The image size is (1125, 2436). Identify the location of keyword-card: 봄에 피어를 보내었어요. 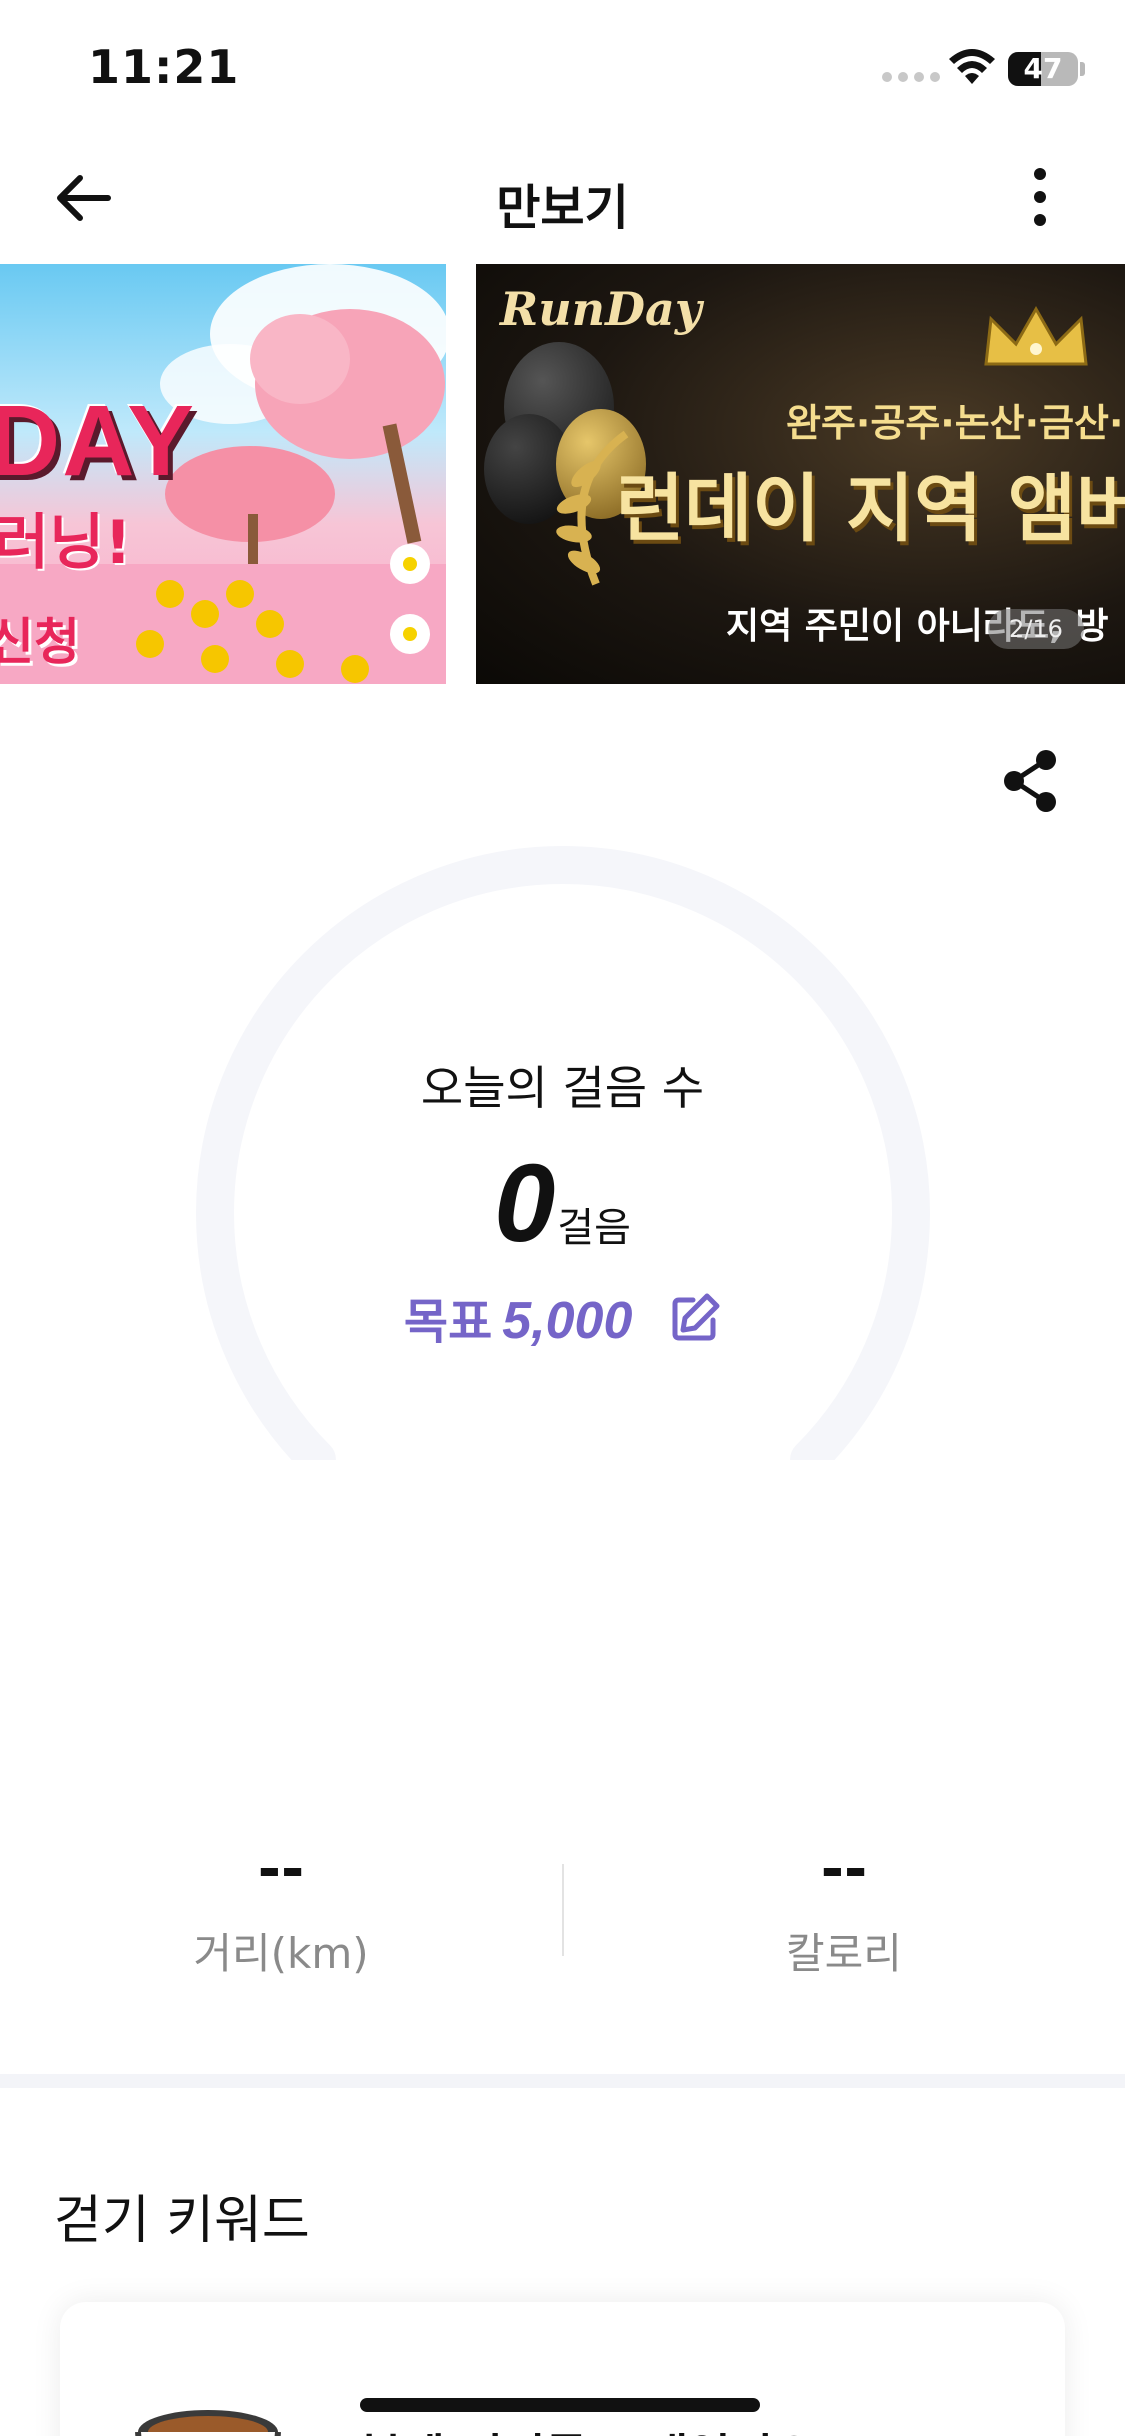
(562, 2369).